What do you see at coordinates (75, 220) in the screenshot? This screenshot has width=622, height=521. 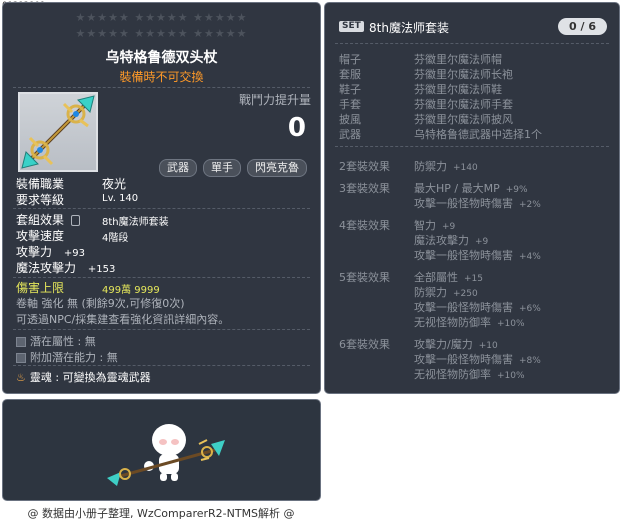 I see `lock-icon` at bounding box center [75, 220].